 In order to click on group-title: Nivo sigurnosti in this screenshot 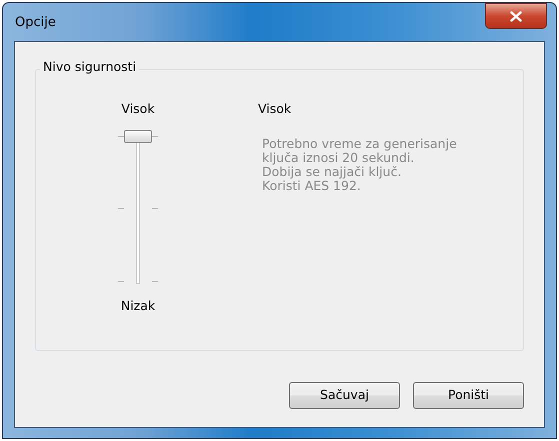, I will do `click(90, 67)`.